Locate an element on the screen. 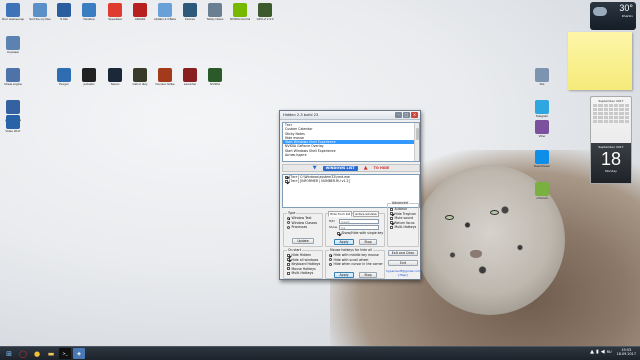 The width and height of the screenshot is (640, 360). hidden-list-item: [Тест] [INFORMER | NUMBER.RU v1.2] is located at coordinates (351, 181).